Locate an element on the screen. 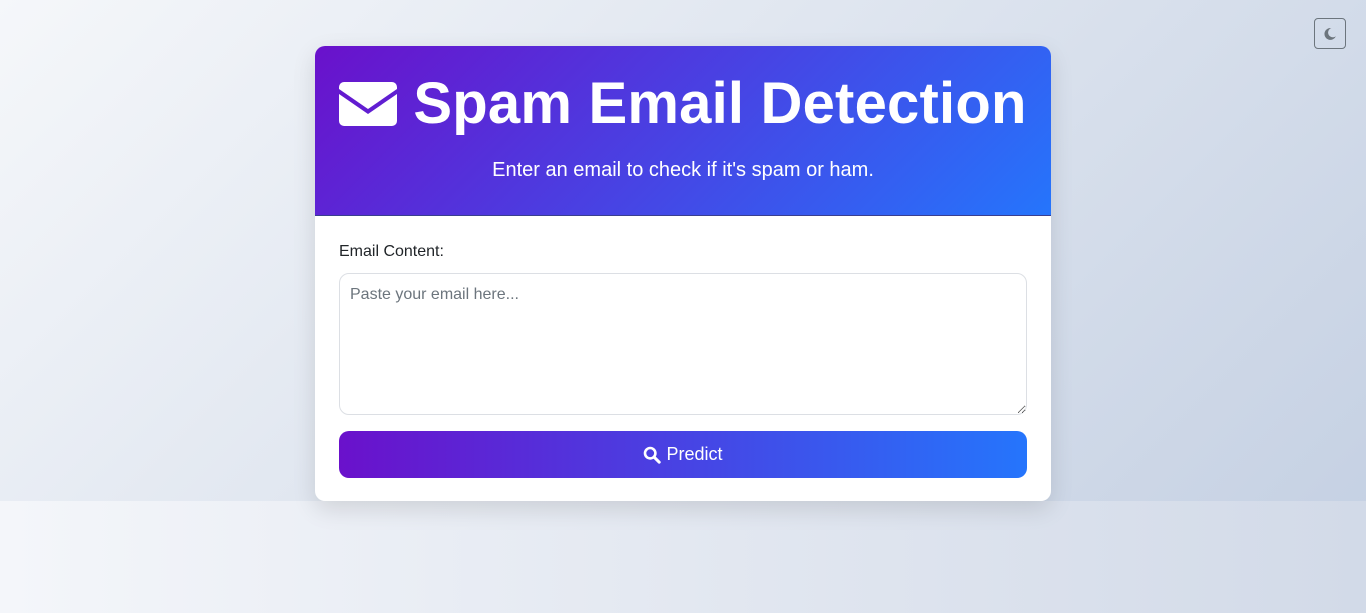 The width and height of the screenshot is (1366, 613). envelope-icon is located at coordinates (368, 104).